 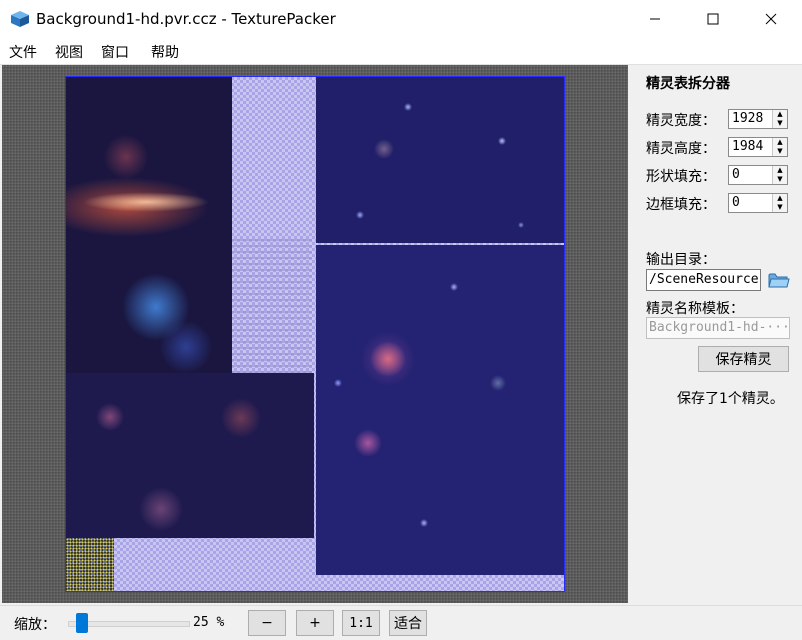 I want to click on zoom-actual-size-button: 1:1, so click(x=361, y=623).